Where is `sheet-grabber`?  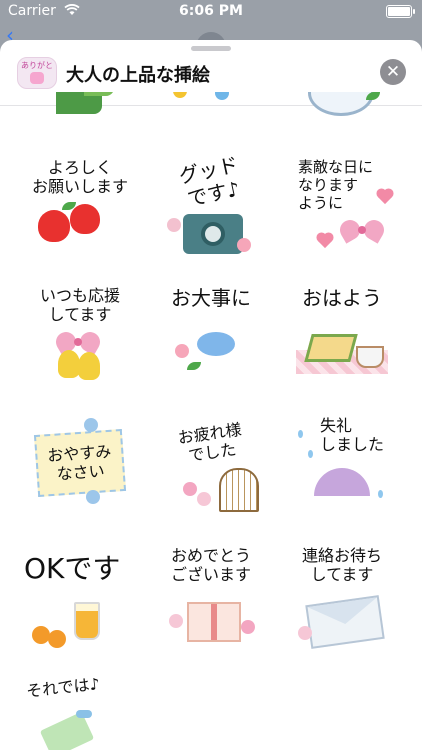
sheet-grabber is located at coordinates (211, 48).